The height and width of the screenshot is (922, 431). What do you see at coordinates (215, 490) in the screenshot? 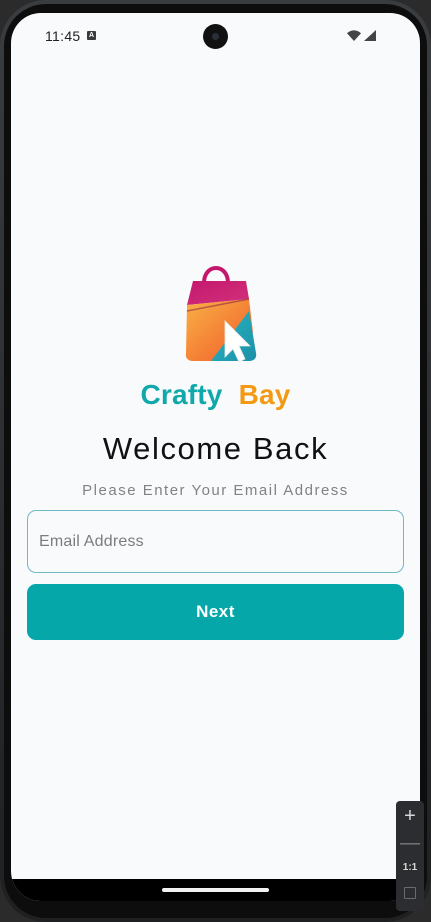
I see `page-subtitle: Please Enter Your Email Address` at bounding box center [215, 490].